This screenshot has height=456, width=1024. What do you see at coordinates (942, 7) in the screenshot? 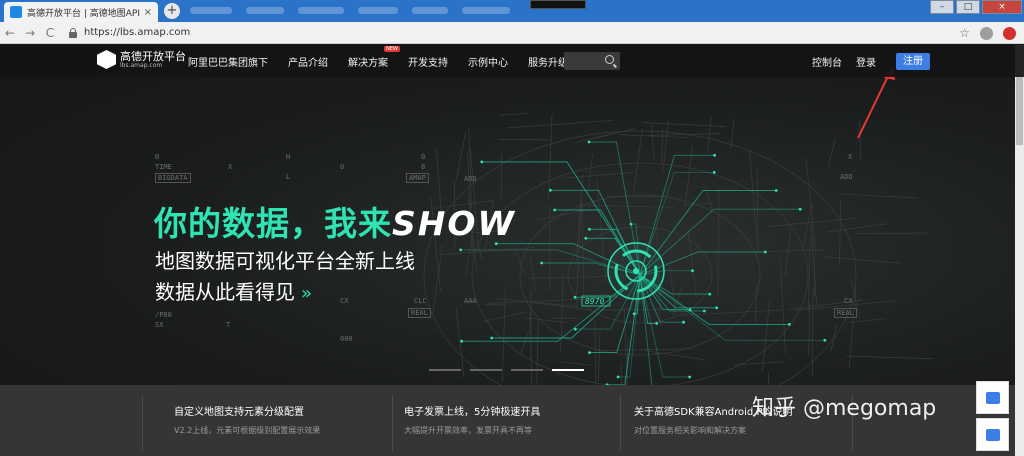
I see `minimize-button: –` at bounding box center [942, 7].